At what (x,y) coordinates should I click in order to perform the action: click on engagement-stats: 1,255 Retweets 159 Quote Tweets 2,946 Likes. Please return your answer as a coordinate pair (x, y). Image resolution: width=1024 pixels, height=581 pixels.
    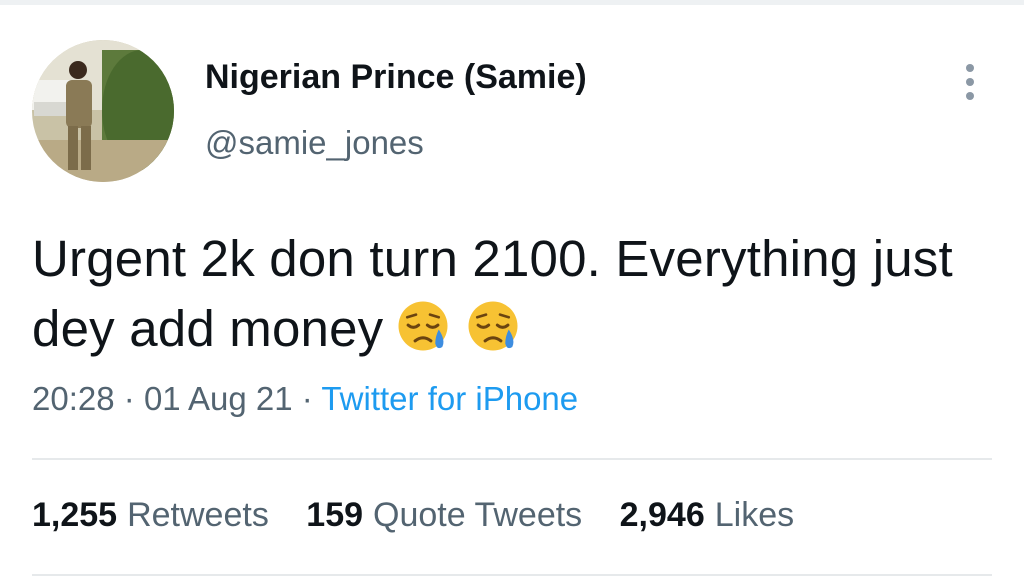
    Looking at the image, I should click on (427, 515).